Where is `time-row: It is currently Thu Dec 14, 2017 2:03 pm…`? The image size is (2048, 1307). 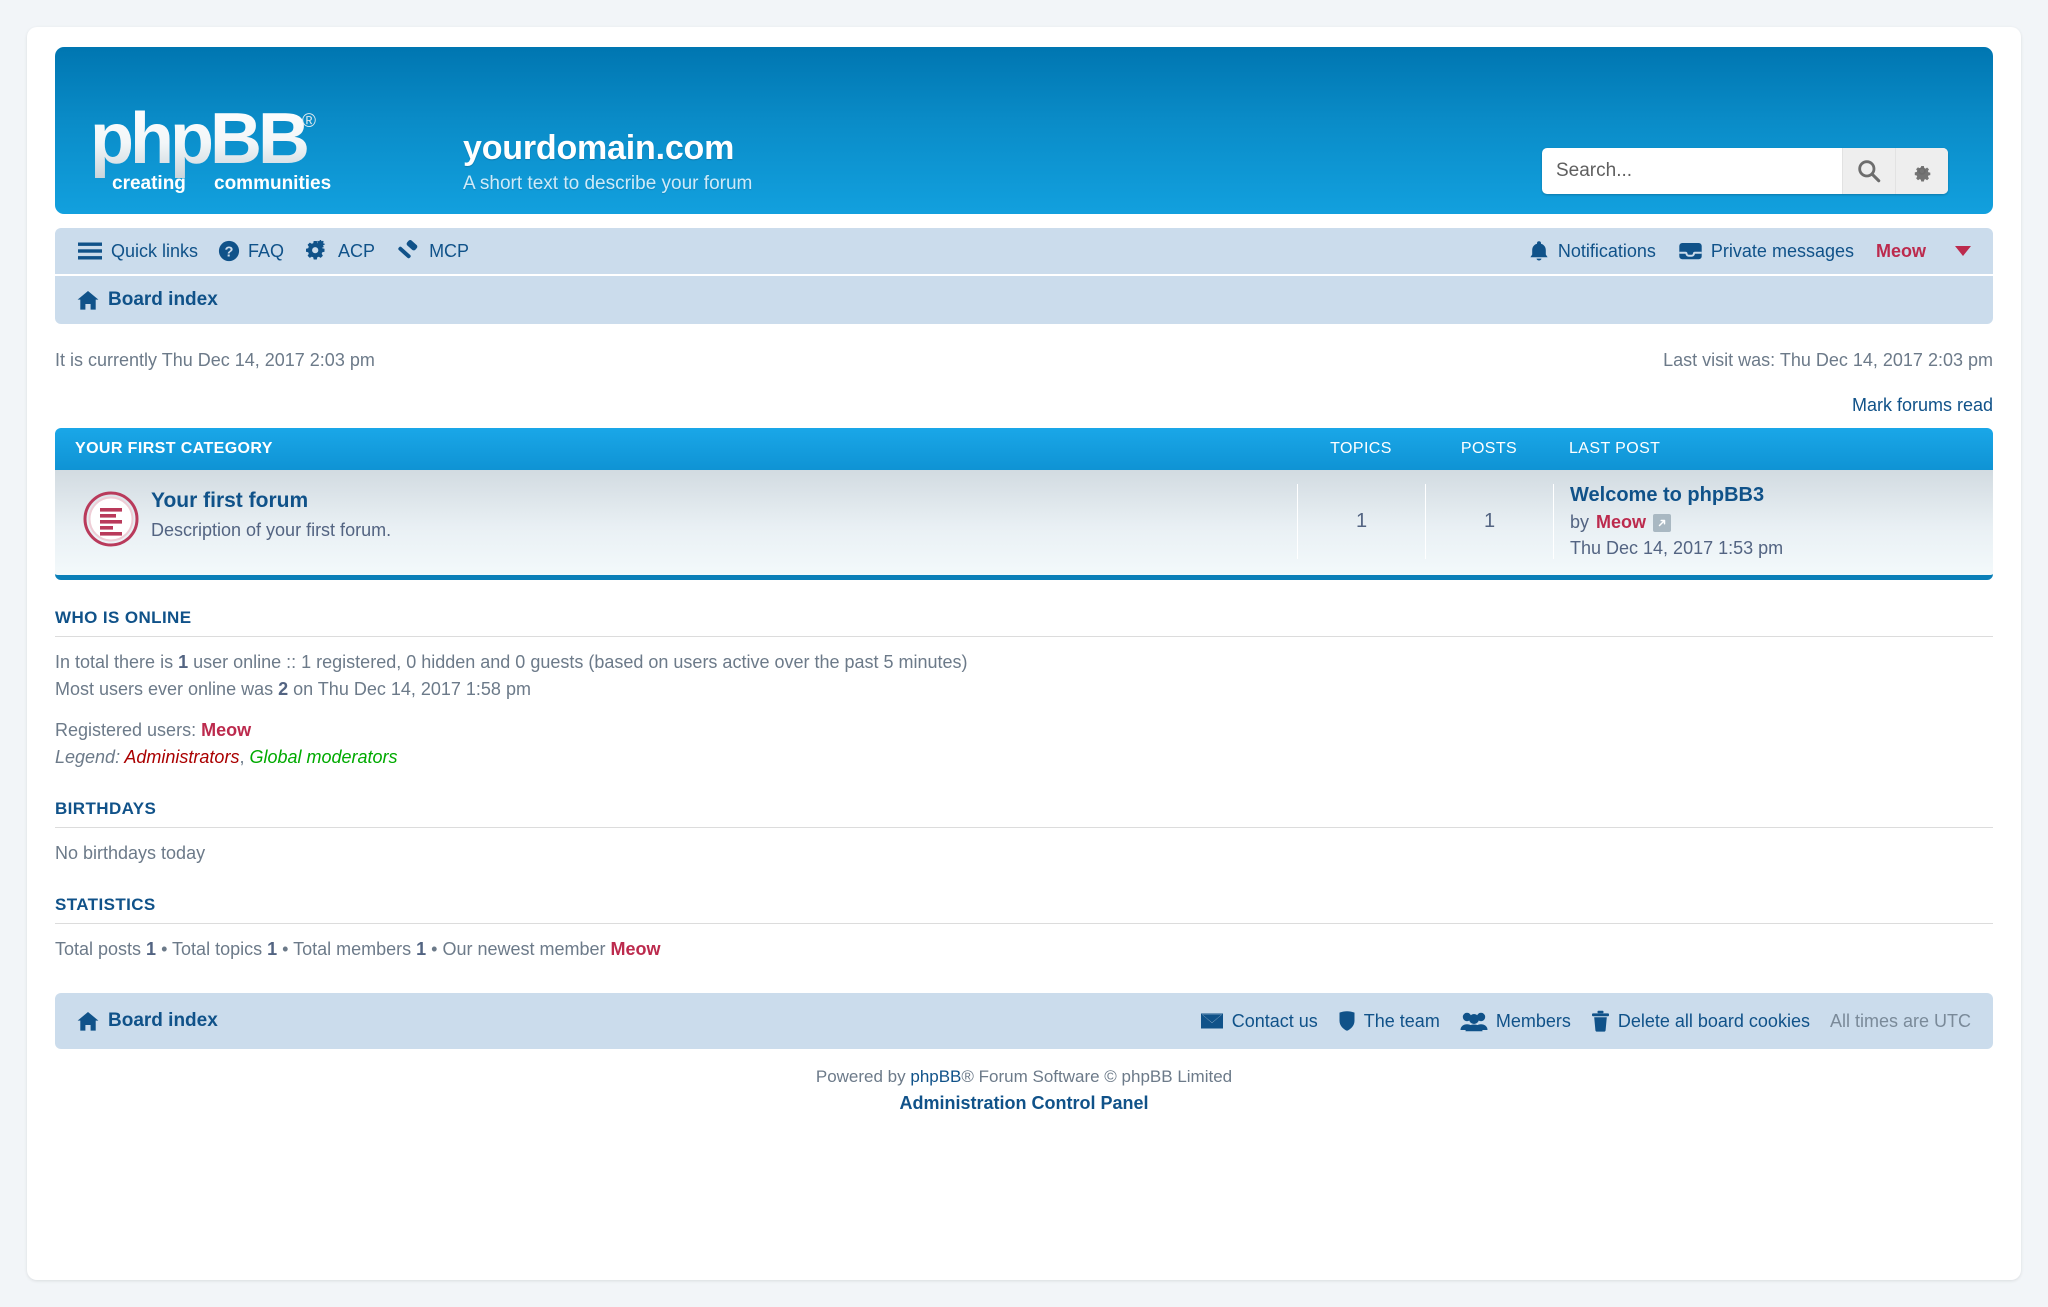
time-row: It is currently Thu Dec 14, 2017 2:03 pm… is located at coordinates (1024, 360).